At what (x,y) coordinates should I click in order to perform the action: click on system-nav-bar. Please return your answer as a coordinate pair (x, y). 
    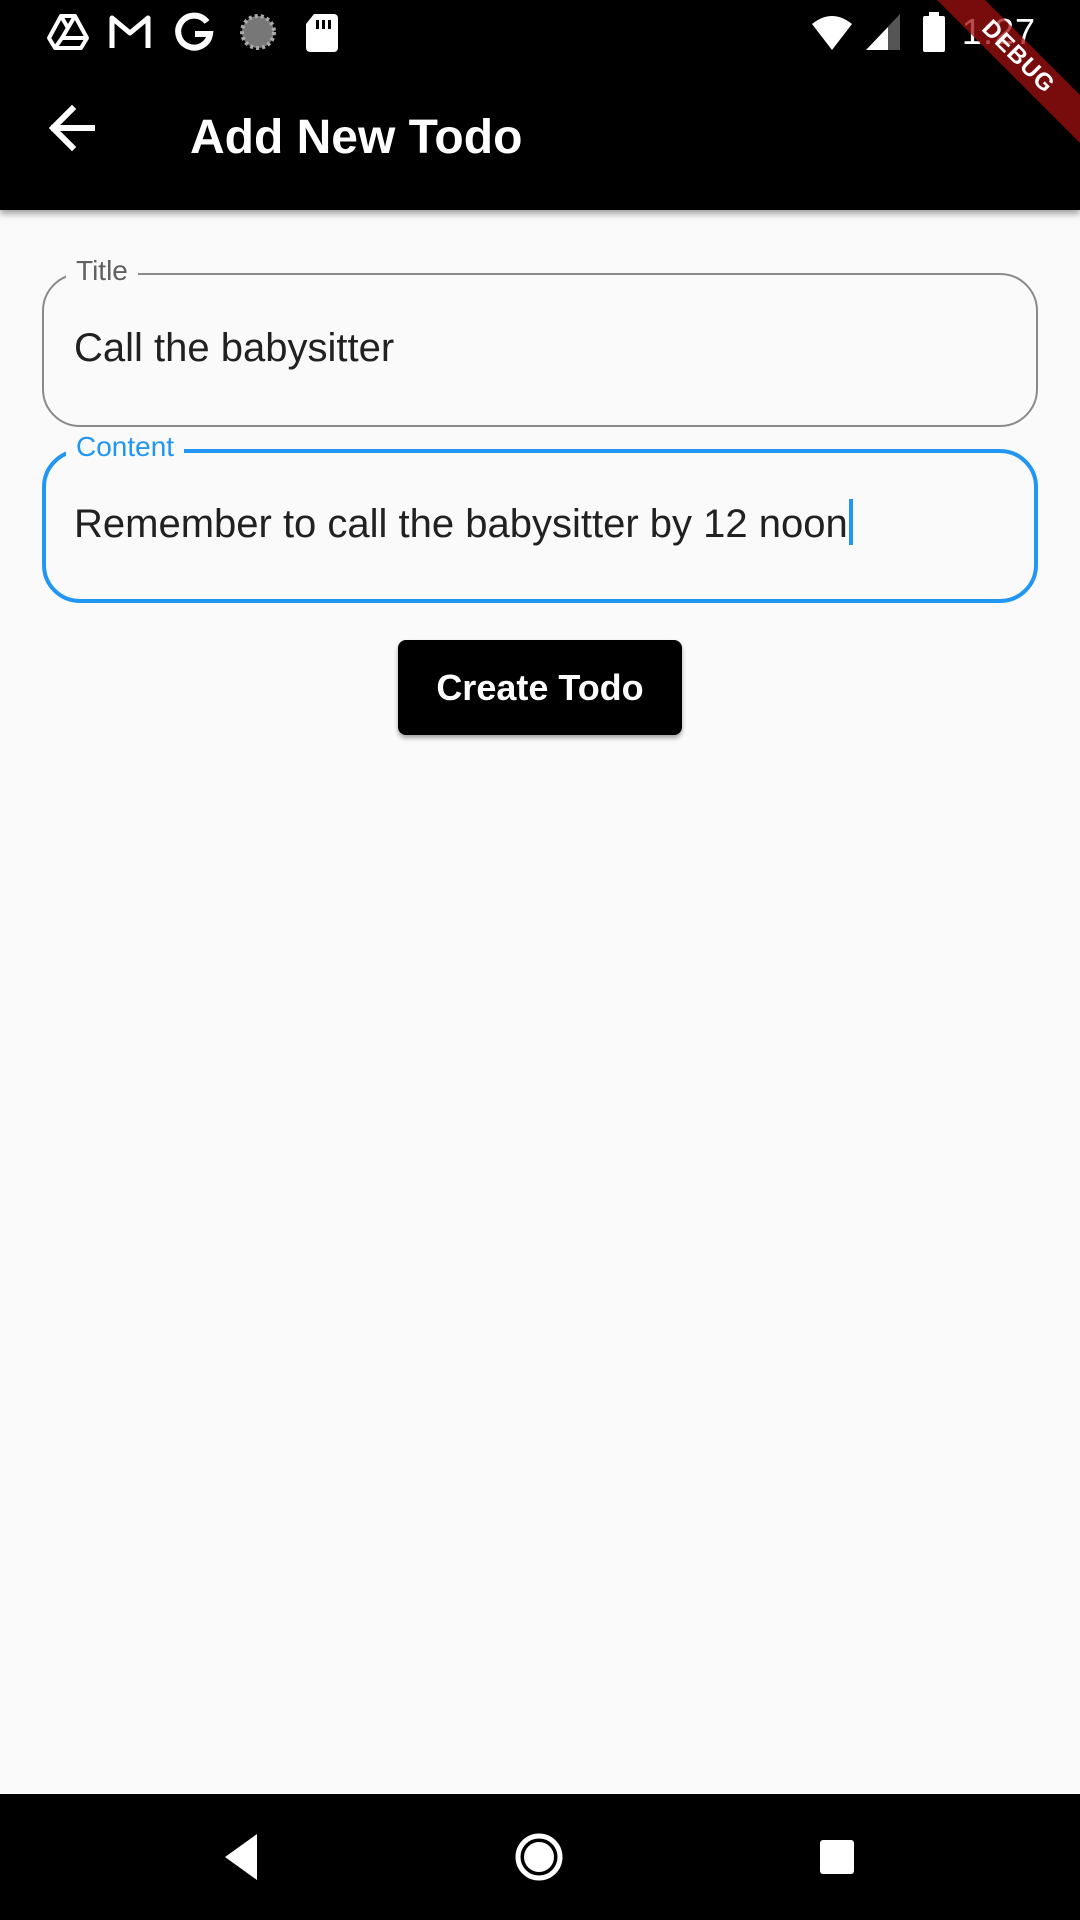
    Looking at the image, I should click on (540, 1857).